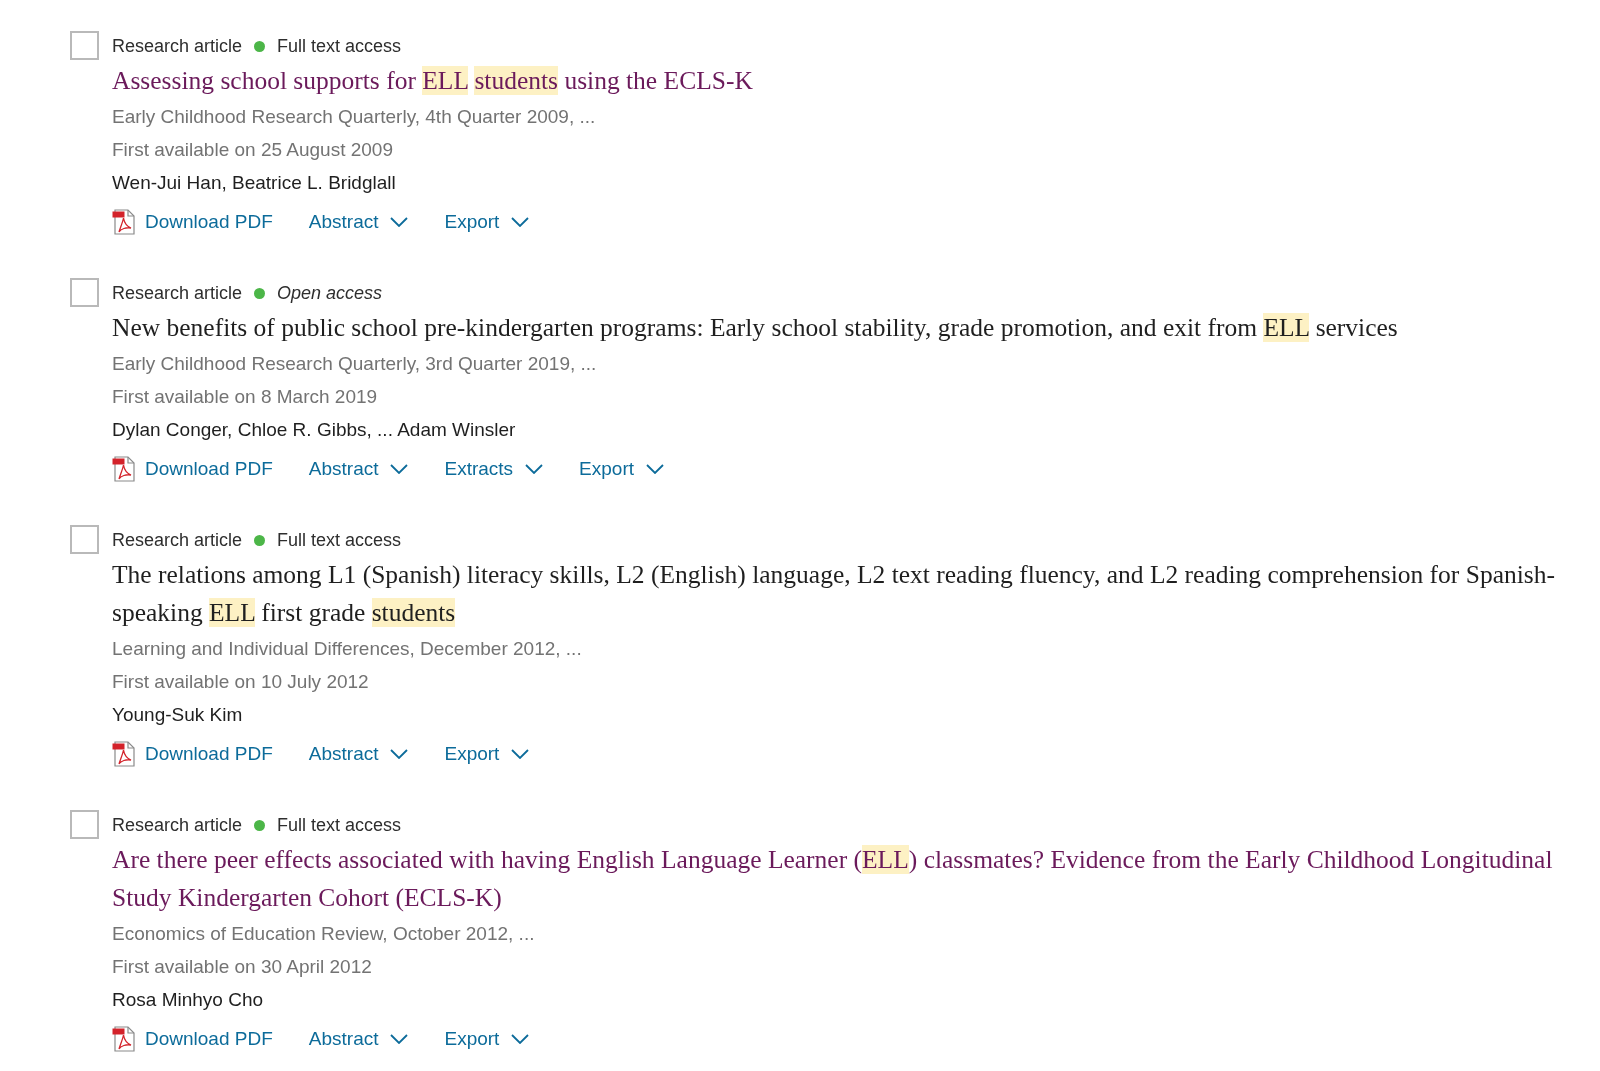 This screenshot has width=1600, height=1071. I want to click on authors: Wen-Jui Han, Beatrice L. Bridglall, so click(254, 183).